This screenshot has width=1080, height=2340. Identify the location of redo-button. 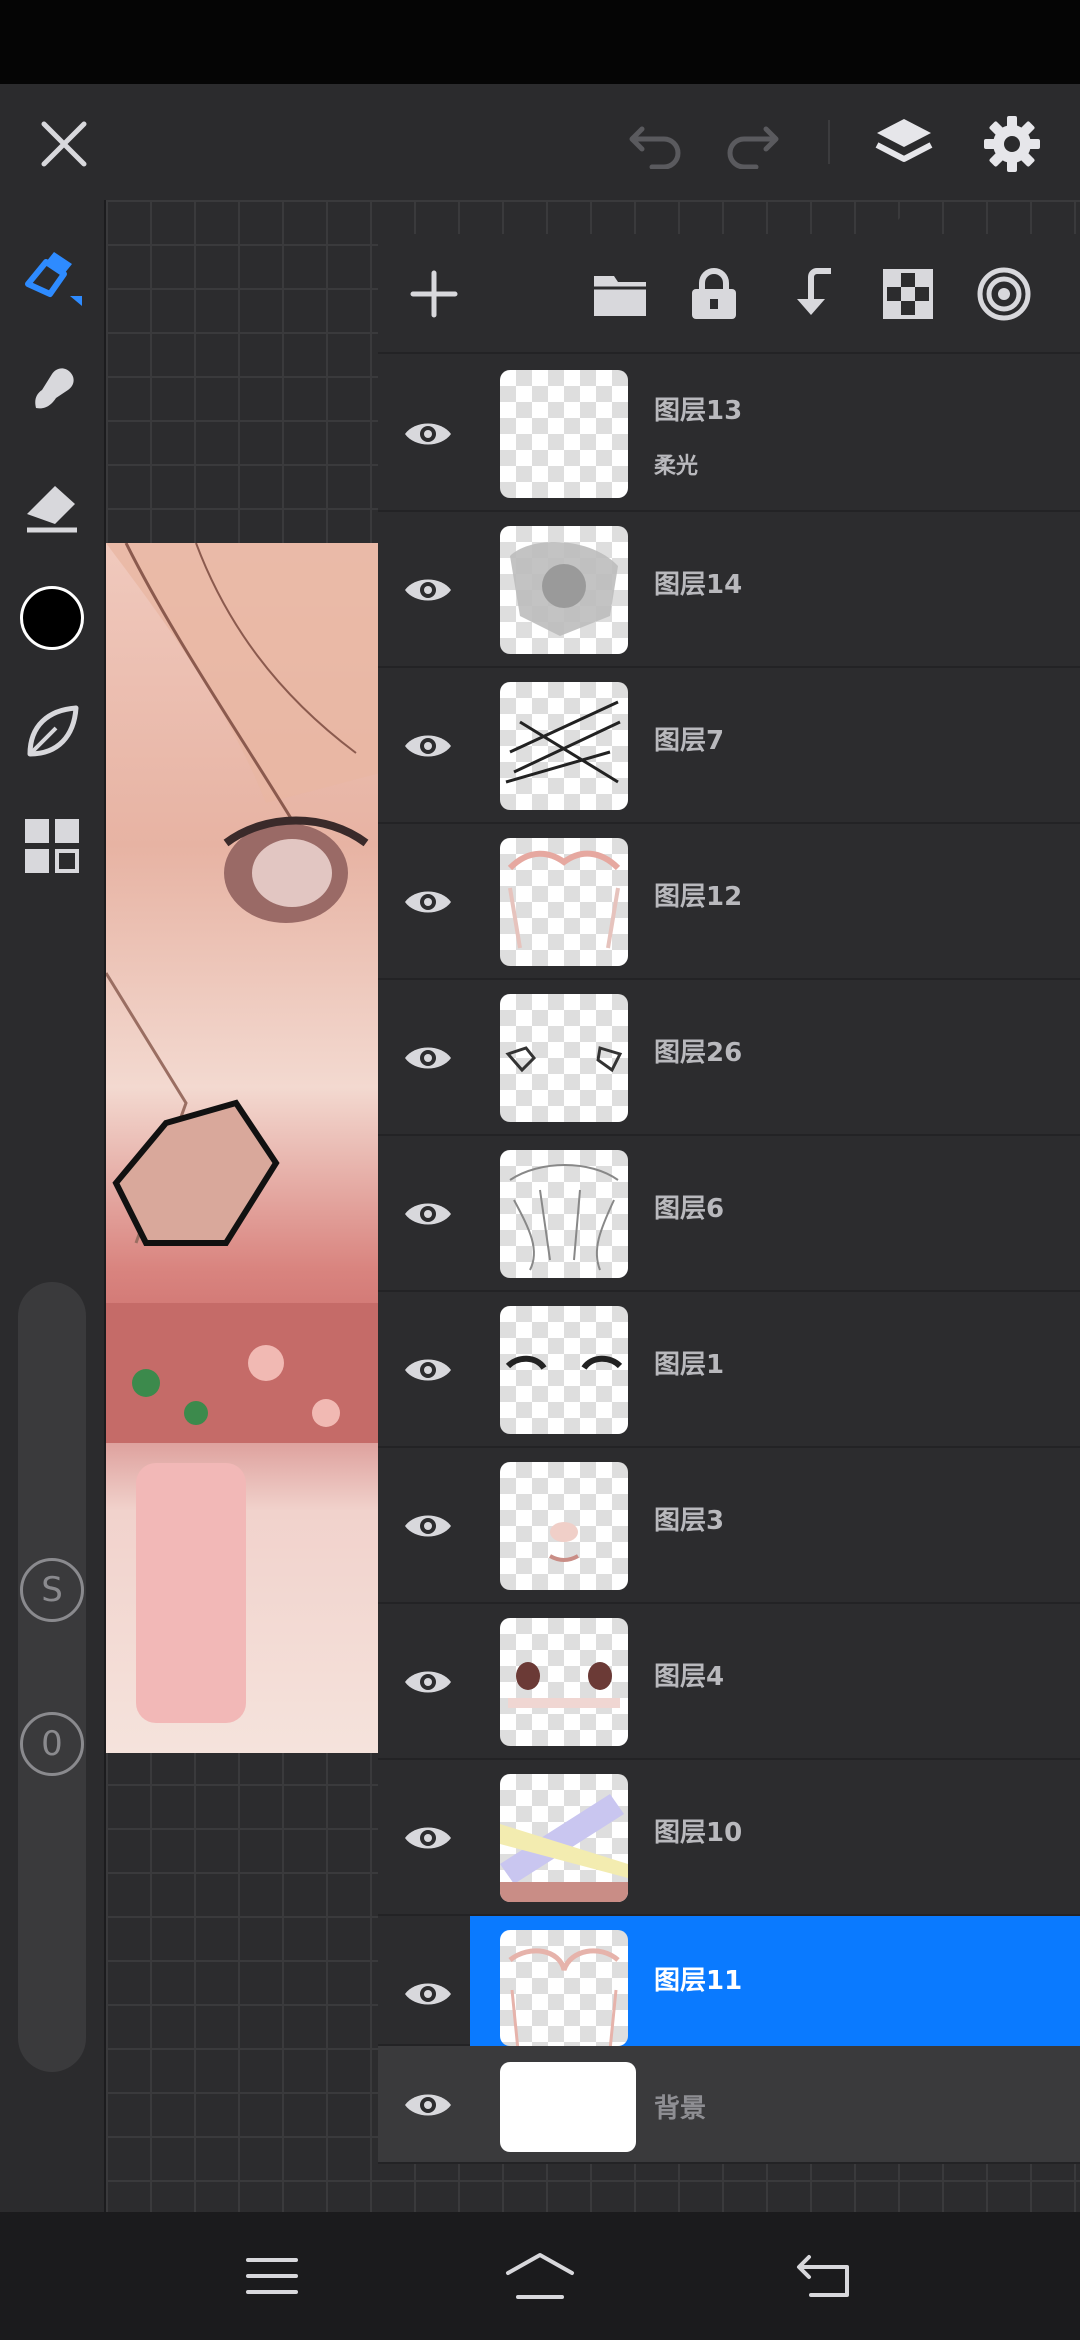
(752, 144).